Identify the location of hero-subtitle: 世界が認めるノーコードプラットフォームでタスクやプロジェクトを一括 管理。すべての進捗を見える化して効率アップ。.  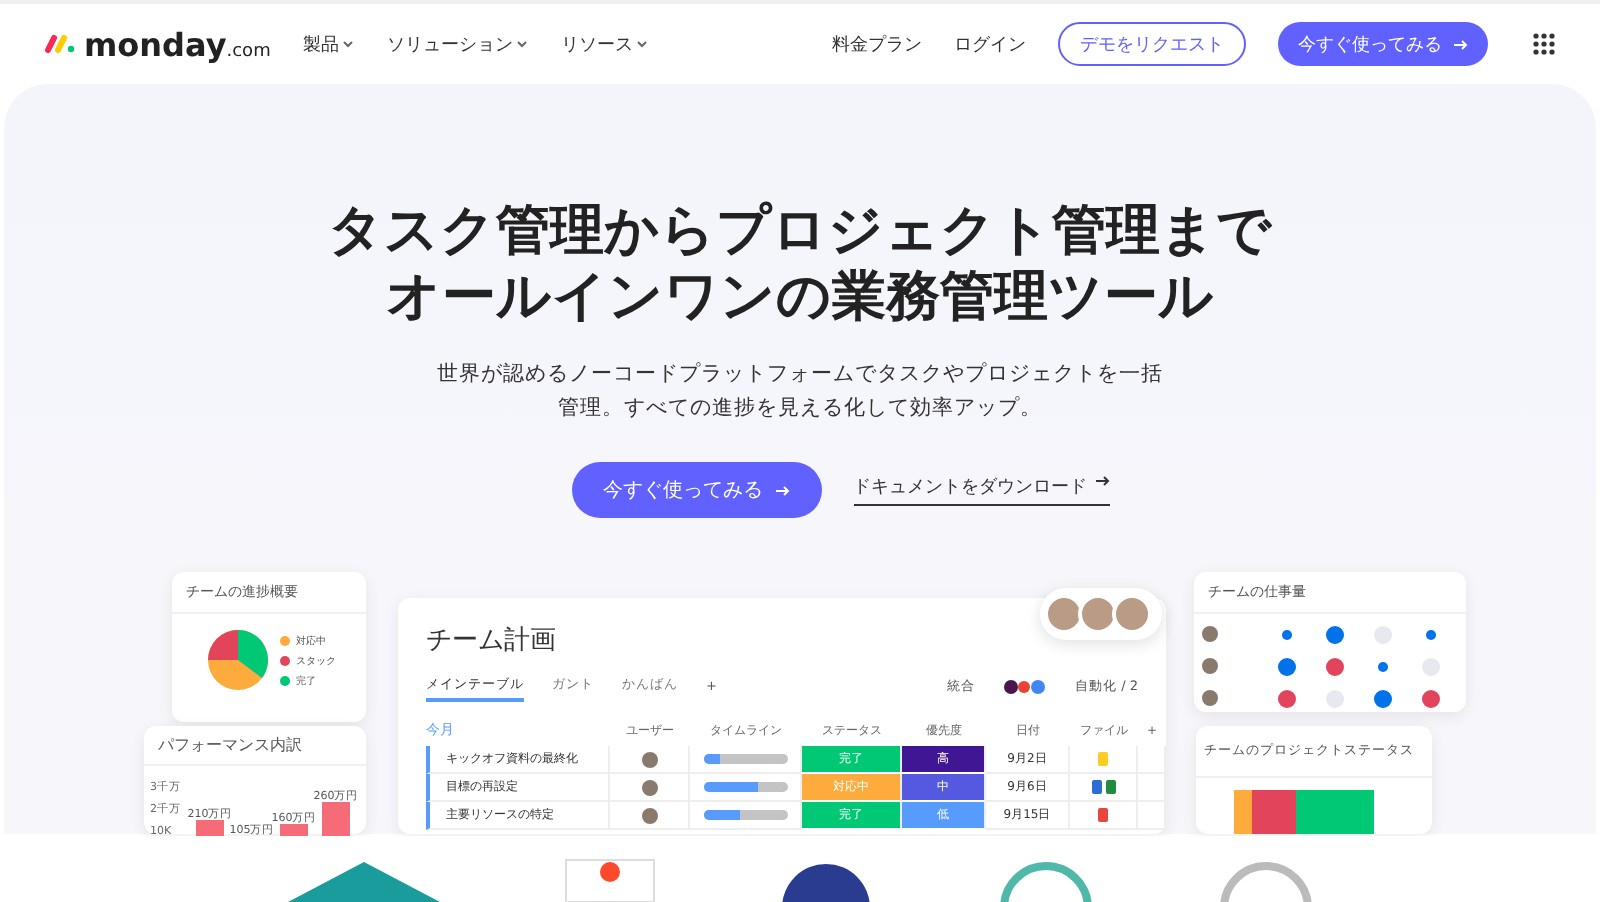
(800, 392).